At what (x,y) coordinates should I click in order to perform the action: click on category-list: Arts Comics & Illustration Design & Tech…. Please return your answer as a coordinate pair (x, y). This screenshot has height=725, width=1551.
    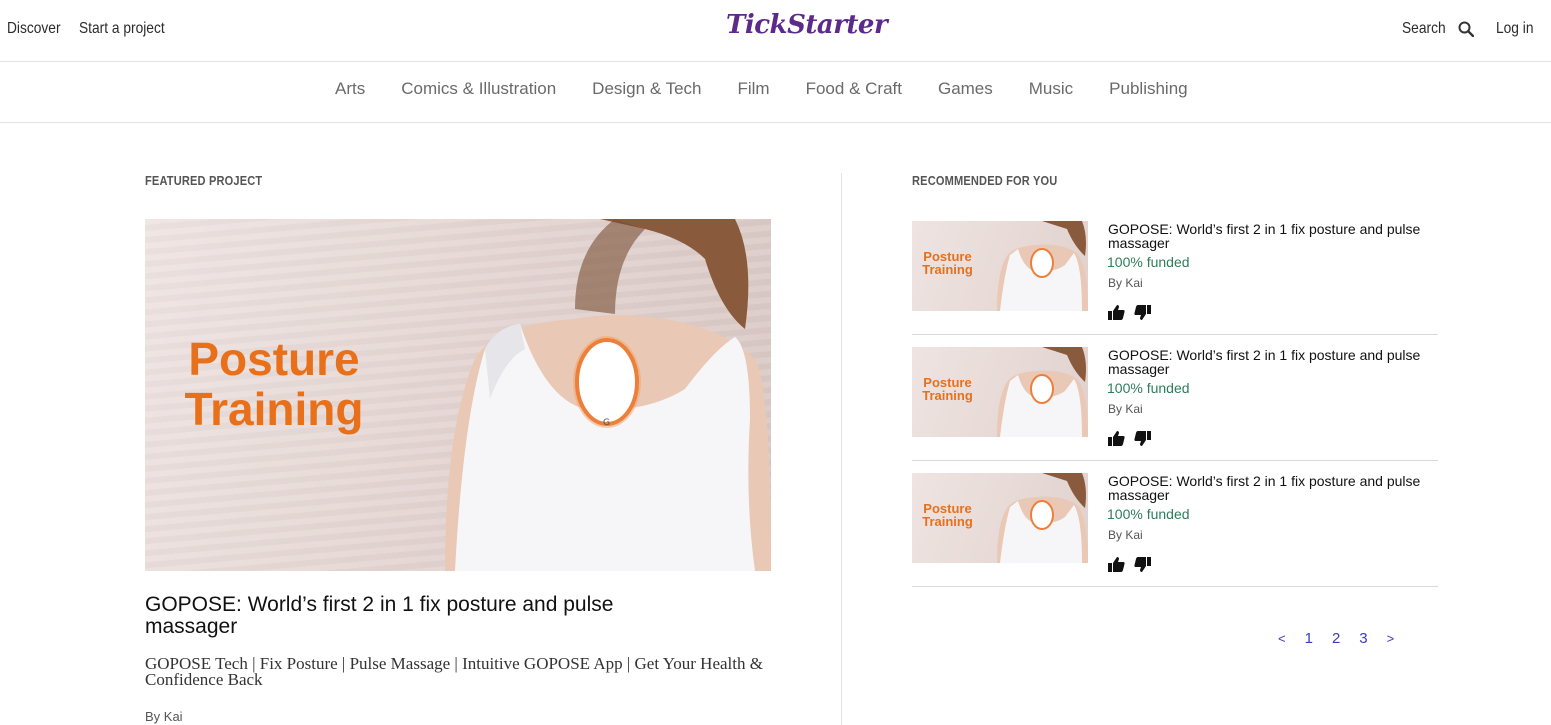
    Looking at the image, I should click on (779, 89).